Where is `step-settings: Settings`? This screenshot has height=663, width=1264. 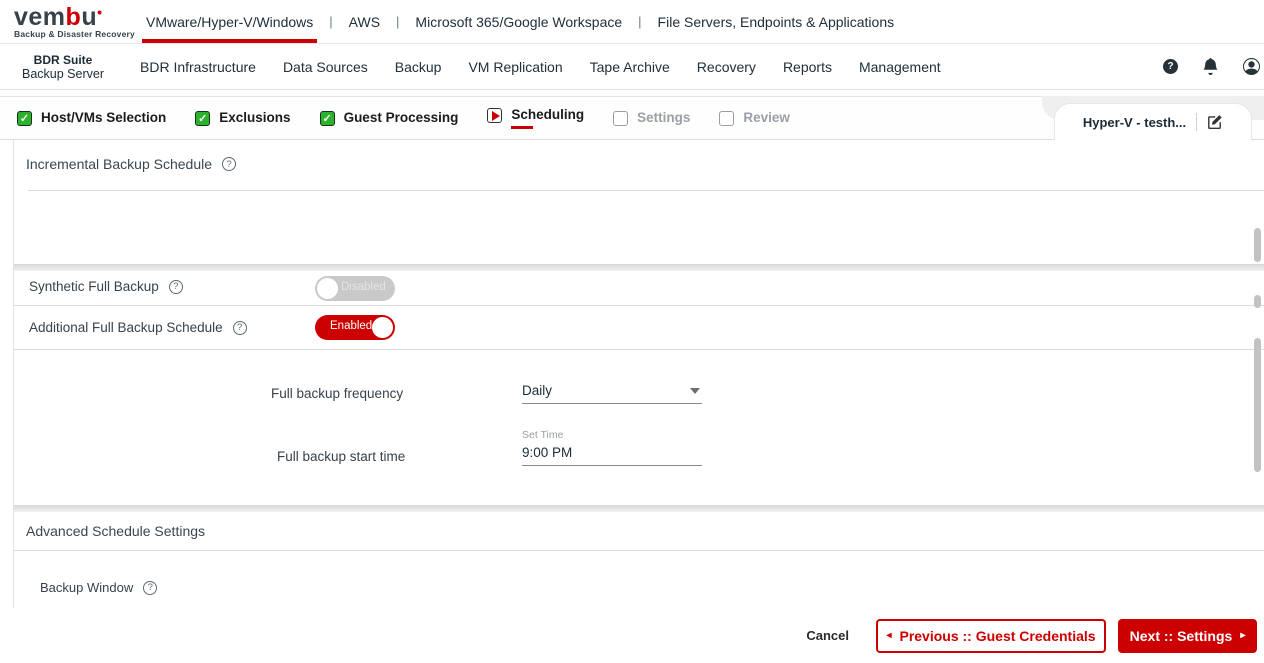
step-settings: Settings is located at coordinates (651, 118).